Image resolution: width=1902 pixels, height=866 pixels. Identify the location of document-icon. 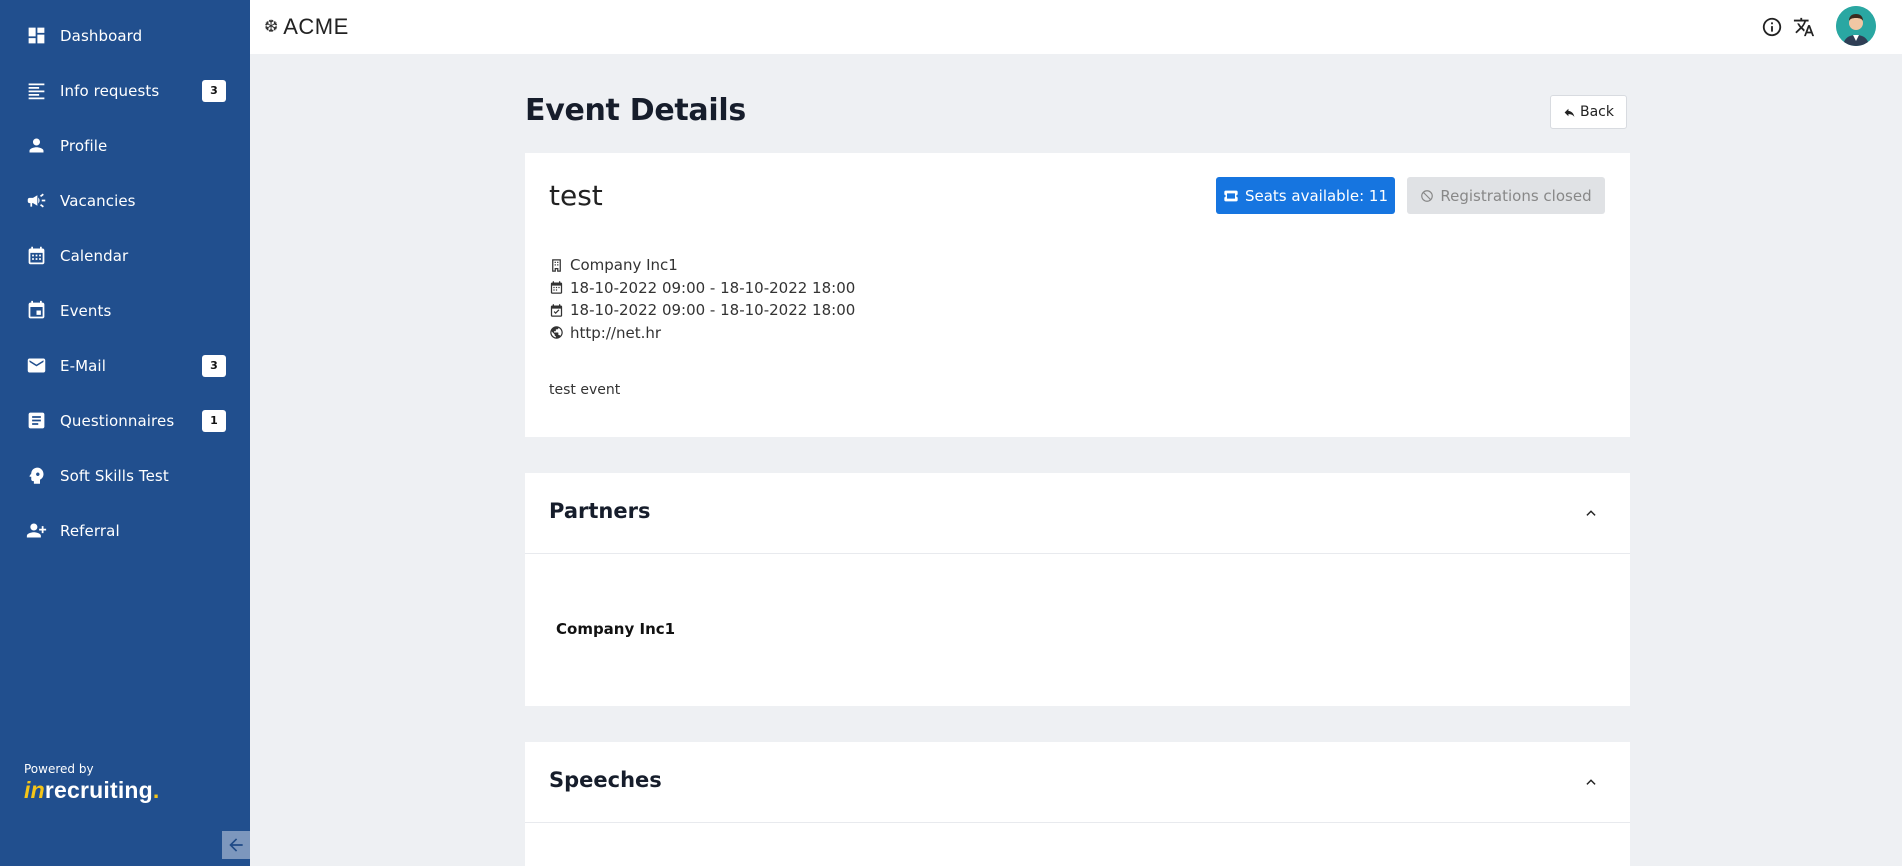
(36, 421).